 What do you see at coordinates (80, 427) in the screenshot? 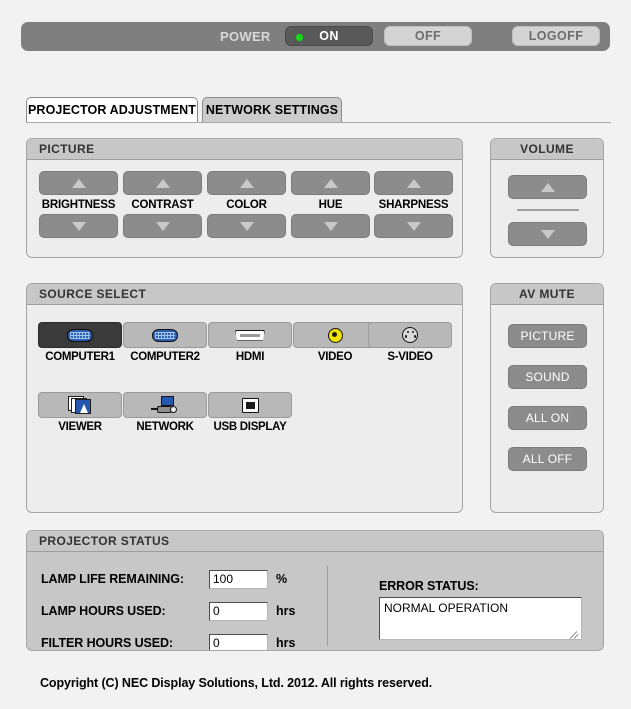
I see `source-viewer-label: VIEWER` at bounding box center [80, 427].